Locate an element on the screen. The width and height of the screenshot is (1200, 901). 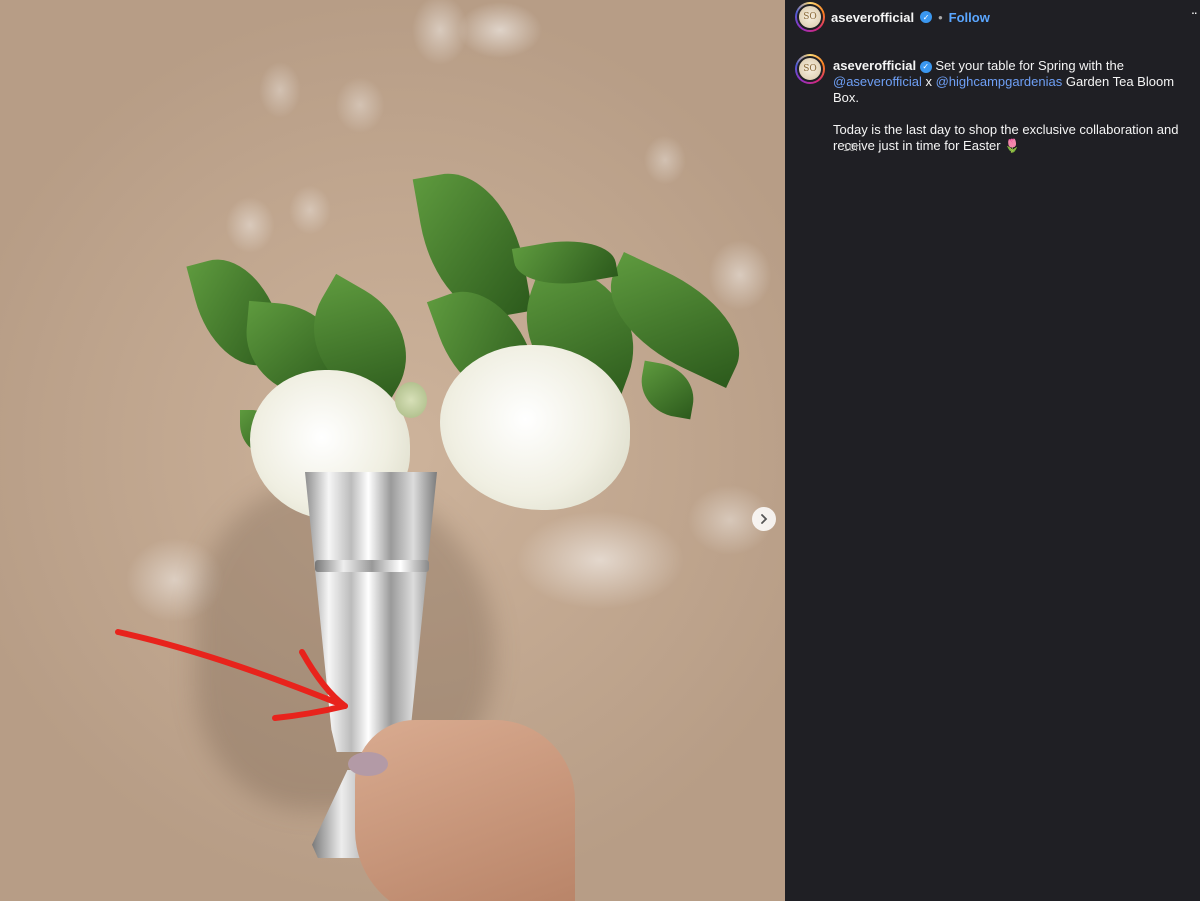
next-image-button is located at coordinates (764, 519).